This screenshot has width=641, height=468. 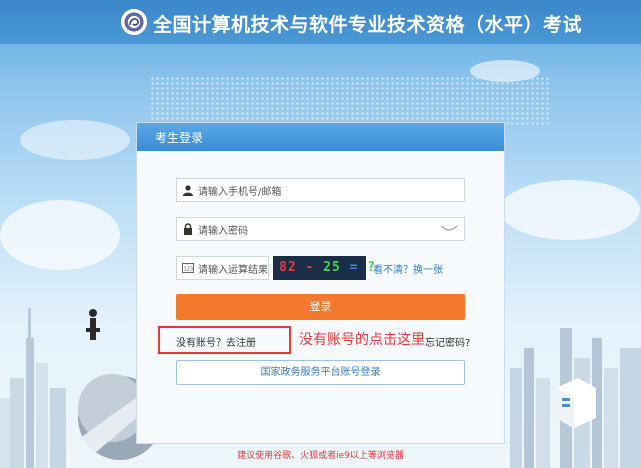 I want to click on refresh-captcha-link: 看不清？换一张, so click(x=408, y=268).